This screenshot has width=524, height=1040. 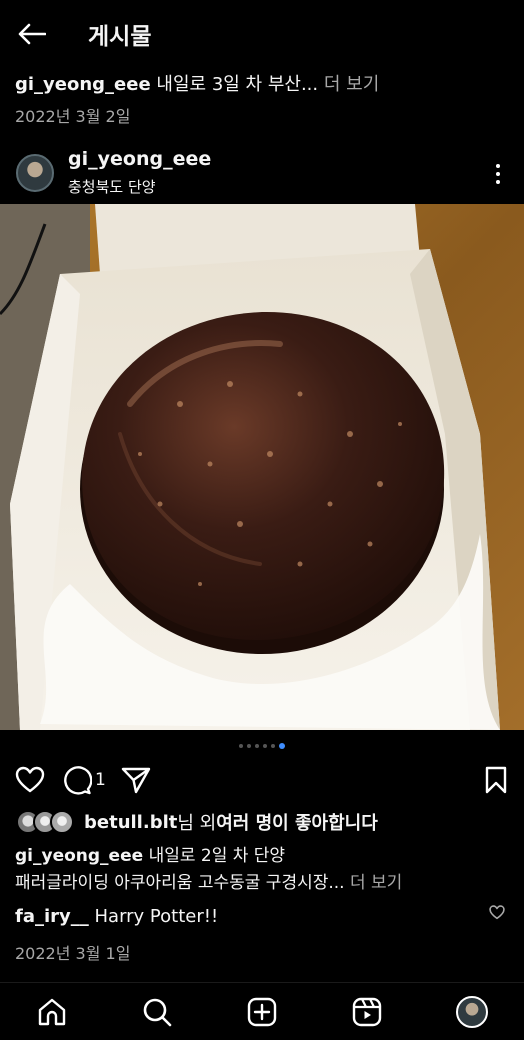 I want to click on comment-like-button, so click(x=497, y=914).